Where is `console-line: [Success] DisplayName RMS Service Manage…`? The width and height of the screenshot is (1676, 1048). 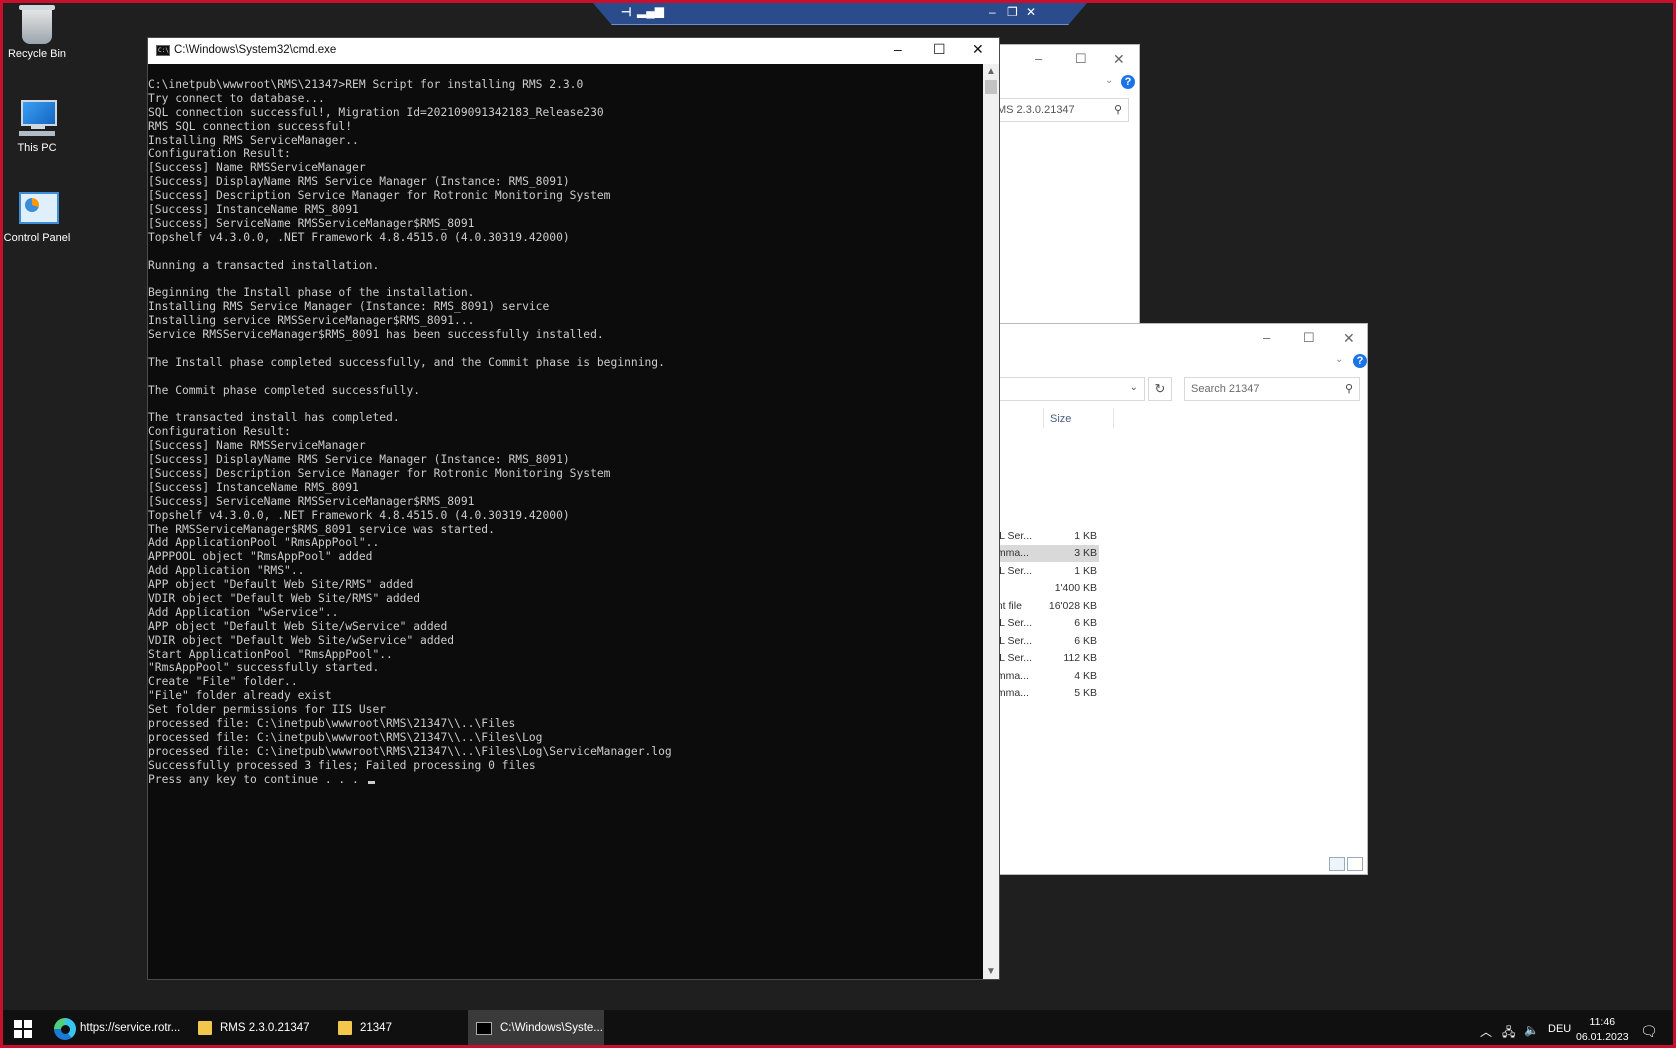 console-line: [Success] DisplayName RMS Service Manage… is located at coordinates (359, 460).